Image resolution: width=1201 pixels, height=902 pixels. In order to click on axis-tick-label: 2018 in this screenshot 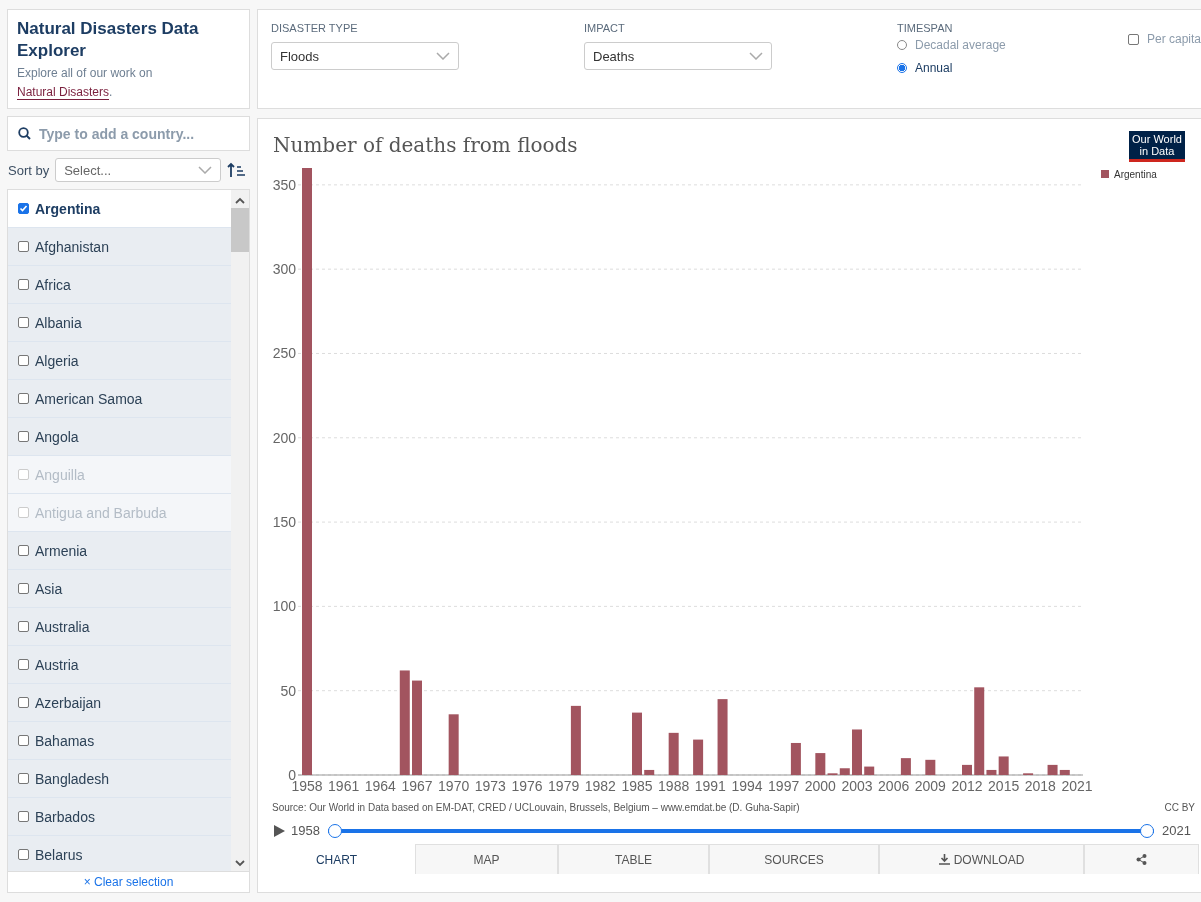, I will do `click(1040, 786)`.